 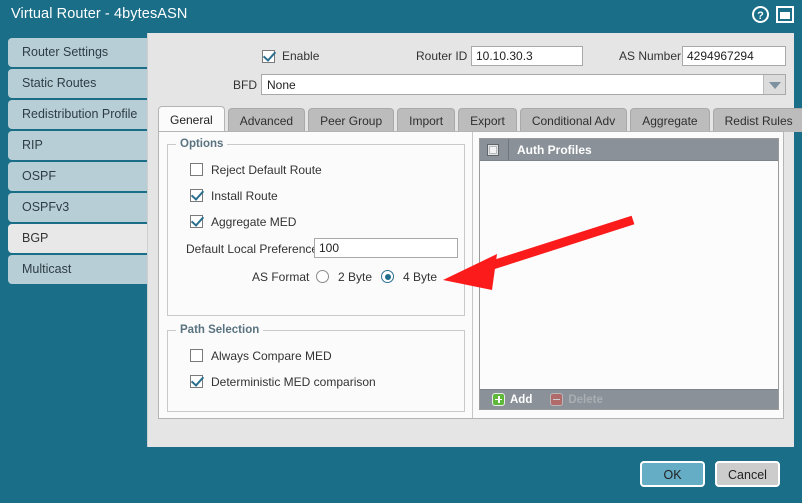 I want to click on reject-default-route-label: Reject Default Route, so click(x=266, y=169).